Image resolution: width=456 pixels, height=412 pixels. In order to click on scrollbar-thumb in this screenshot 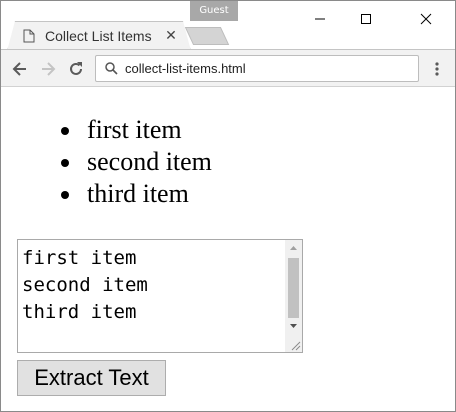, I will do `click(293, 288)`.